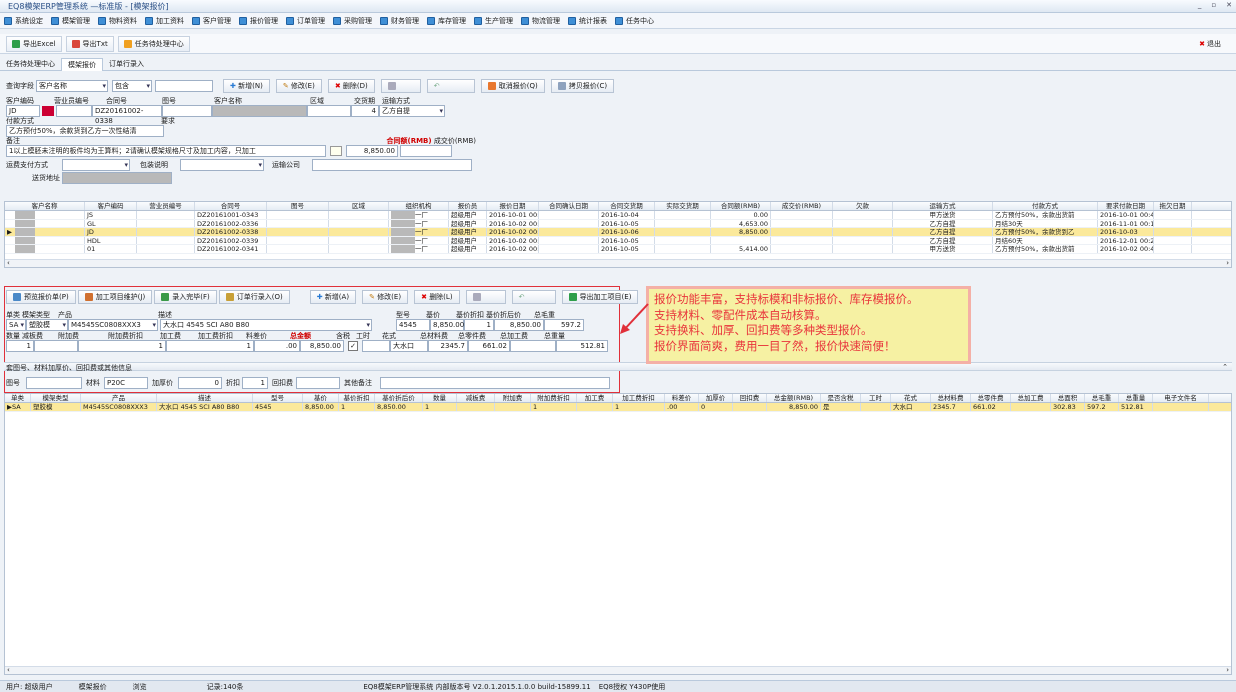 Image resolution: width=1236 pixels, height=692 pixels. What do you see at coordinates (533, 346) in the screenshot?
I see `proc-fee-input` at bounding box center [533, 346].